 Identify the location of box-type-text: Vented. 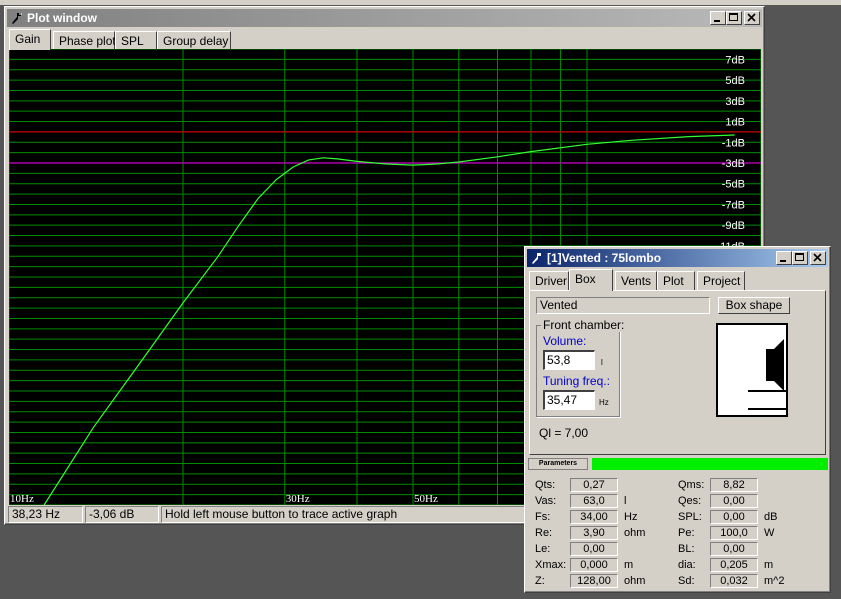
(559, 305).